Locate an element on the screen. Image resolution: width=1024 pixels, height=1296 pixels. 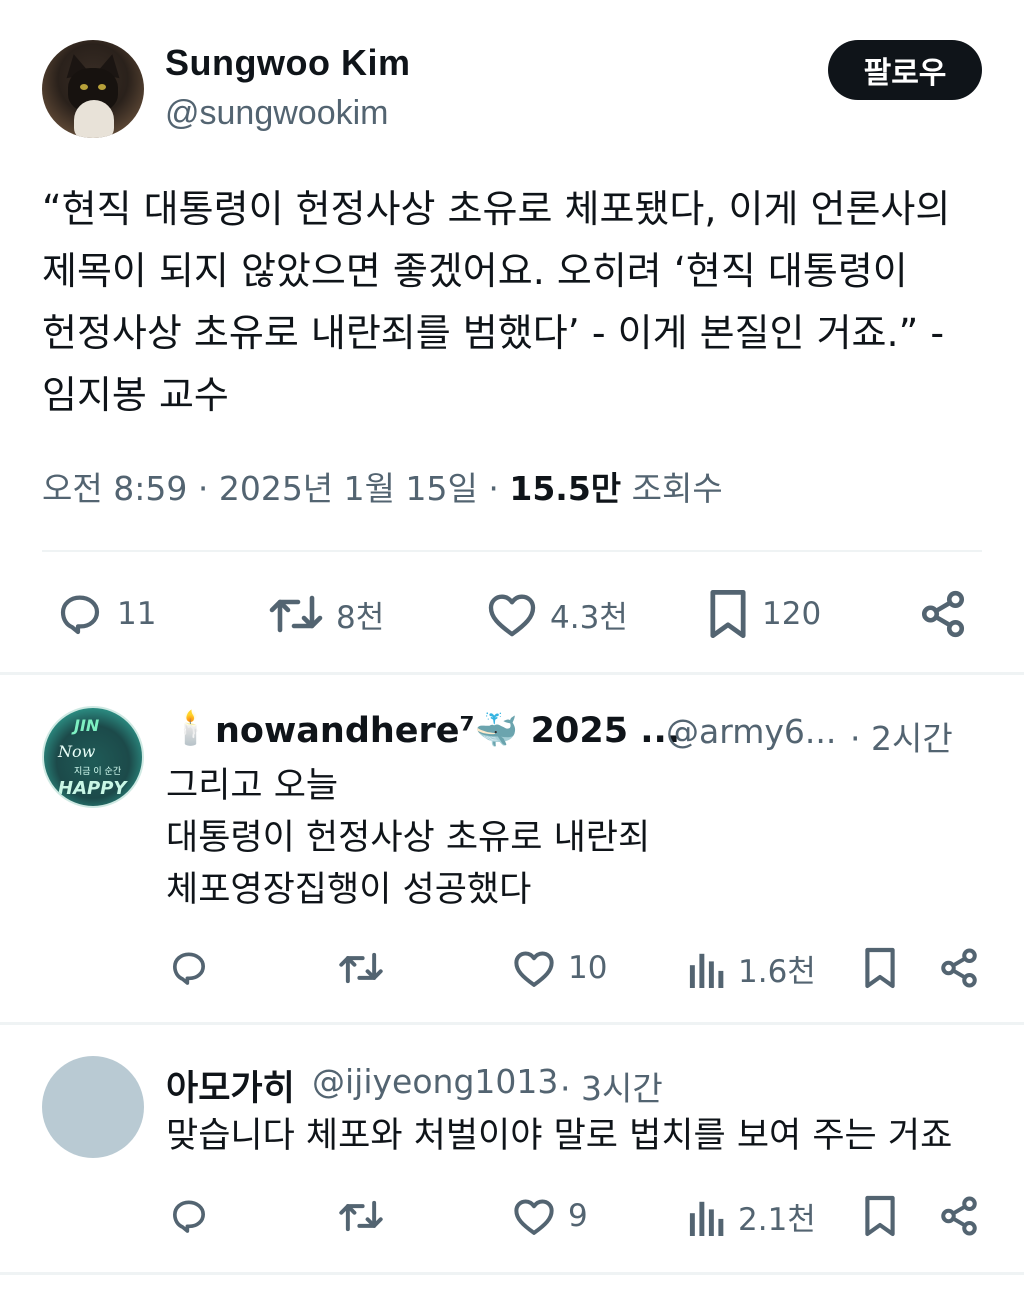
reply-time: · 2시간 is located at coordinates (901, 736).